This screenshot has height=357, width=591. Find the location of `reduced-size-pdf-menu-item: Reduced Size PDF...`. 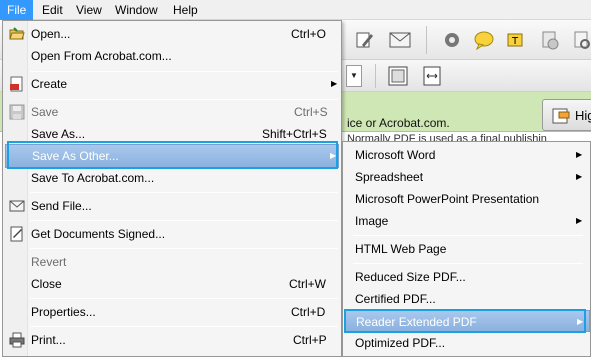

reduced-size-pdf-menu-item: Reduced Size PDF... is located at coordinates (467, 277).